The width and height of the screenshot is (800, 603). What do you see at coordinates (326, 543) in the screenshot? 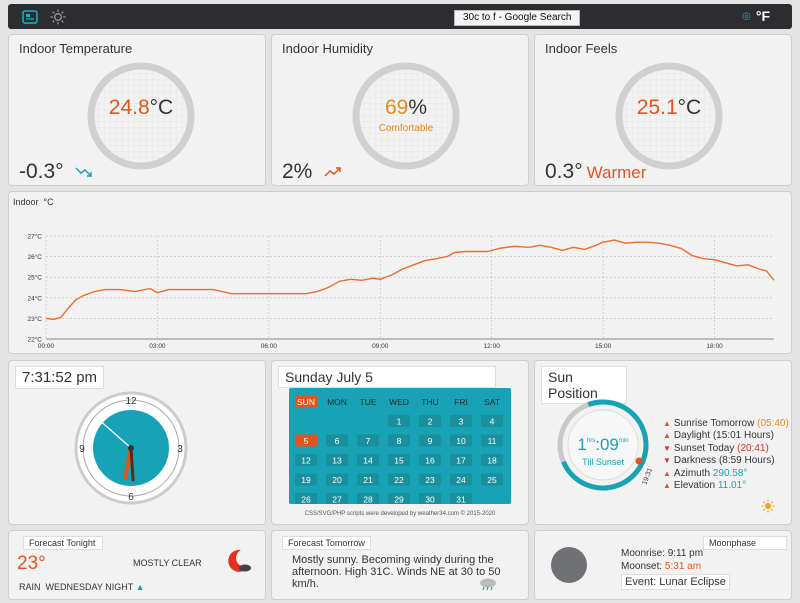
I see `forecast-tomorrow-title: Forecast Tomorrow` at bounding box center [326, 543].